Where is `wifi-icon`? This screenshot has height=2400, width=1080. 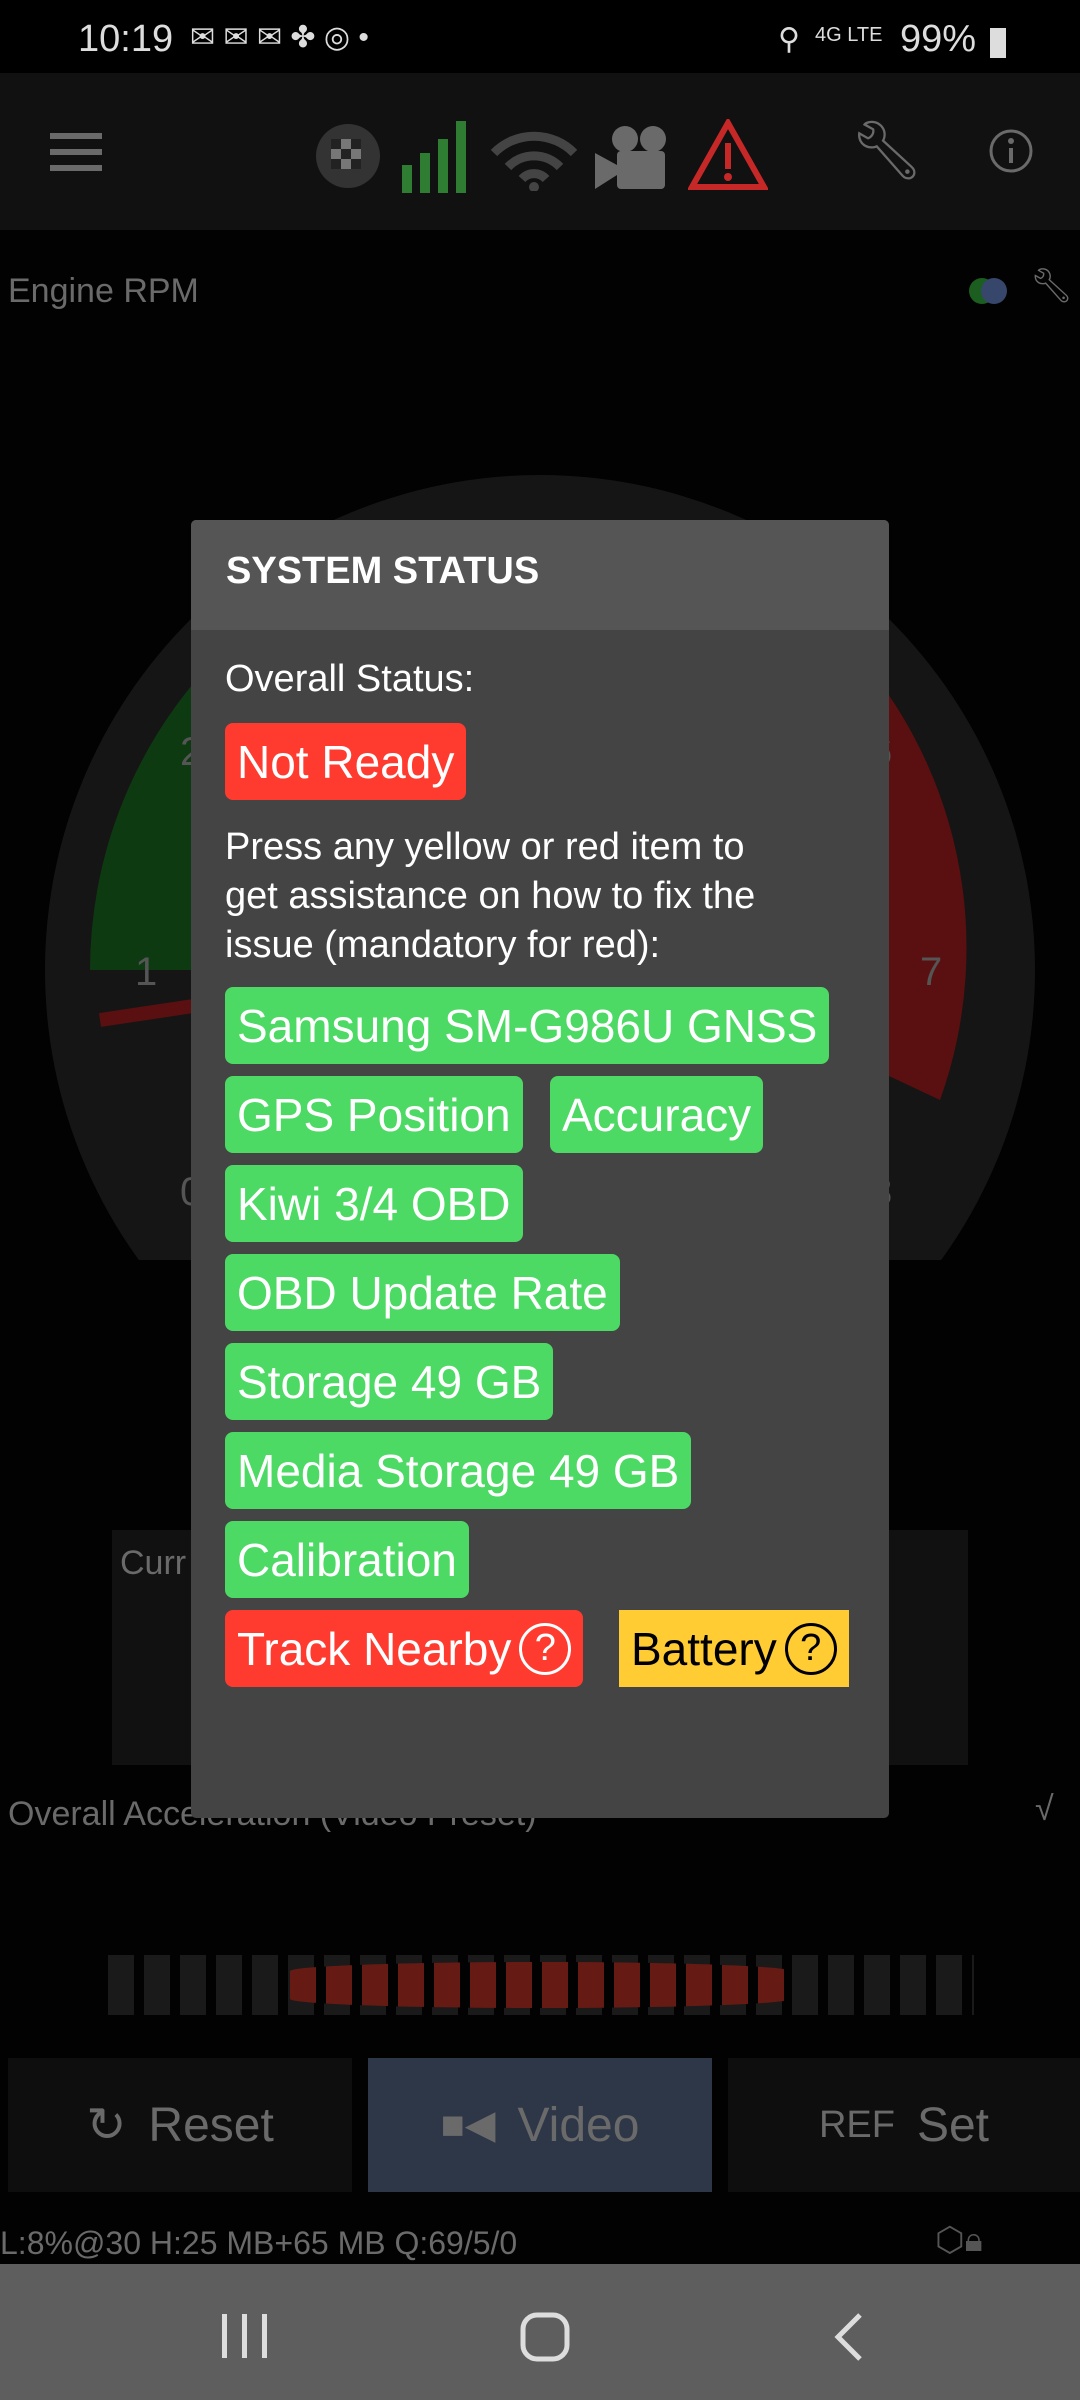 wifi-icon is located at coordinates (534, 158).